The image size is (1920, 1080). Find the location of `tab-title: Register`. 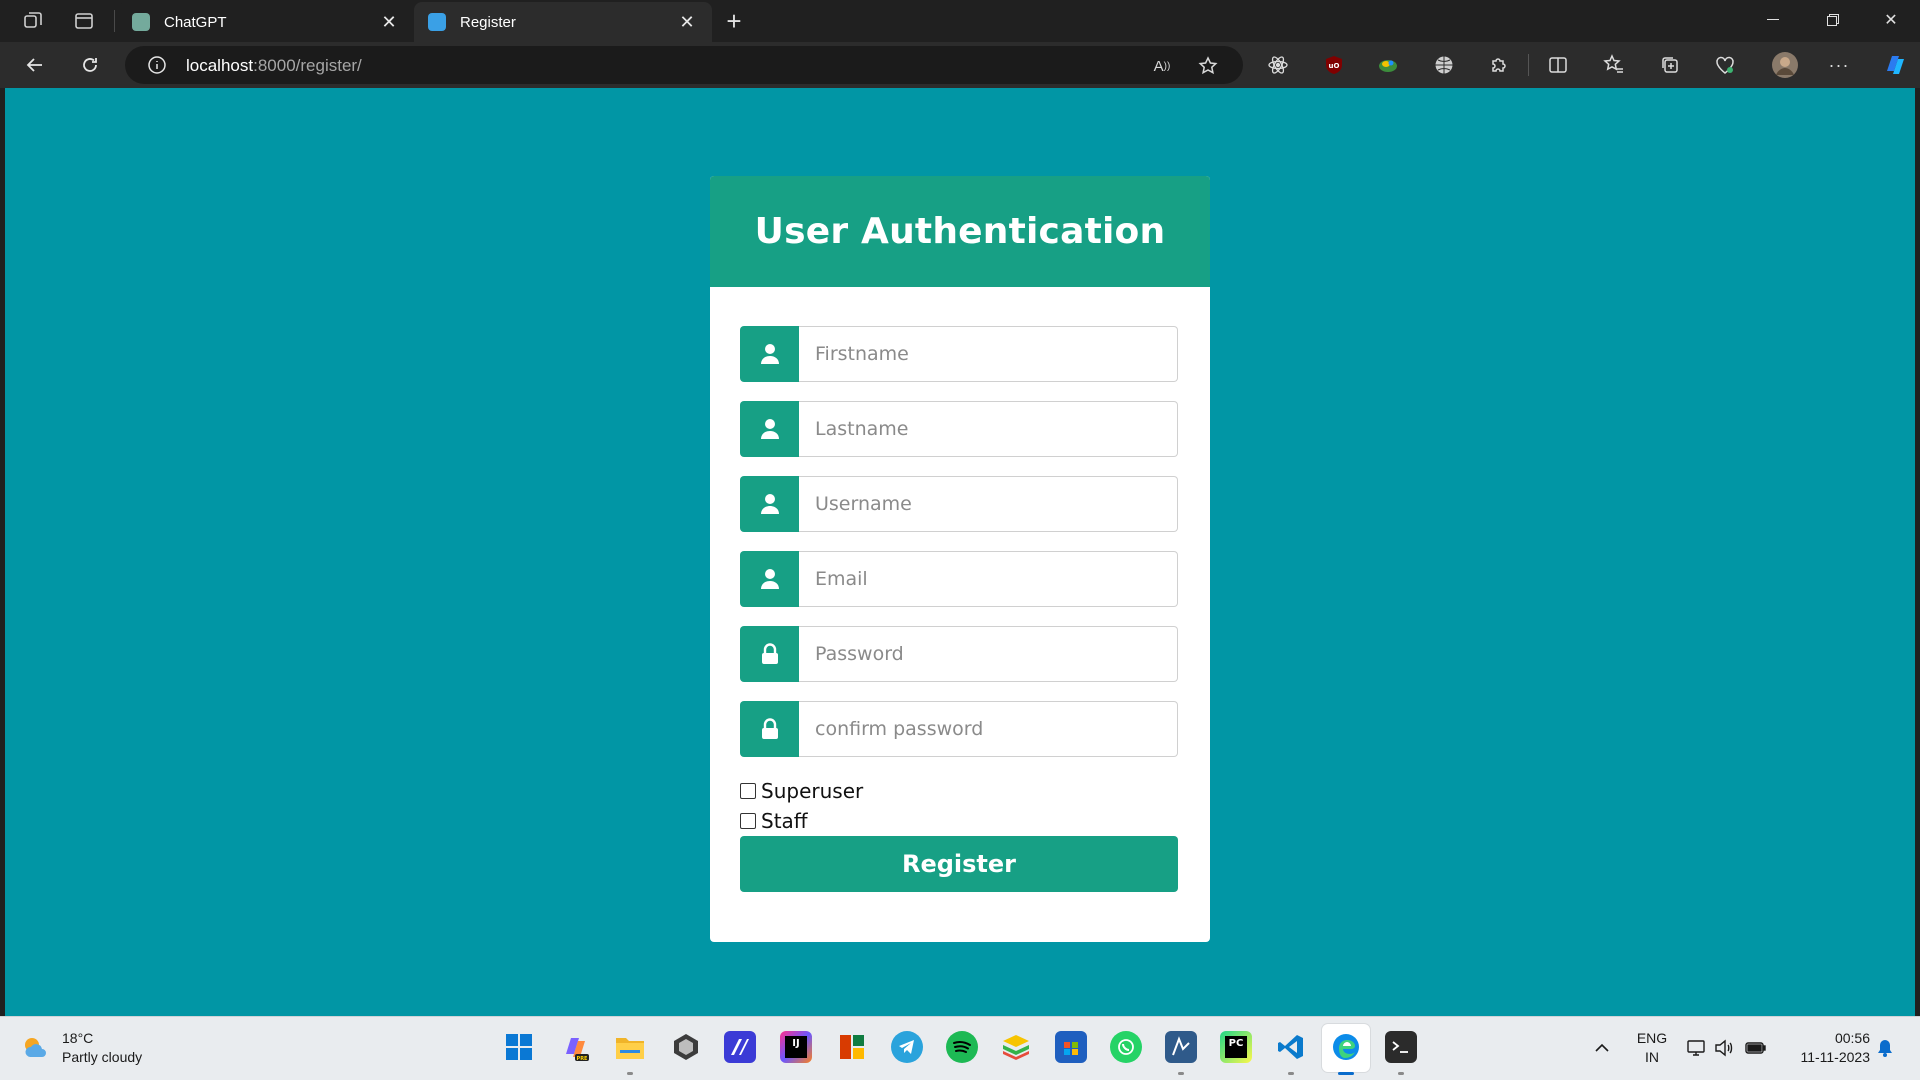

tab-title: Register is located at coordinates (488, 22).